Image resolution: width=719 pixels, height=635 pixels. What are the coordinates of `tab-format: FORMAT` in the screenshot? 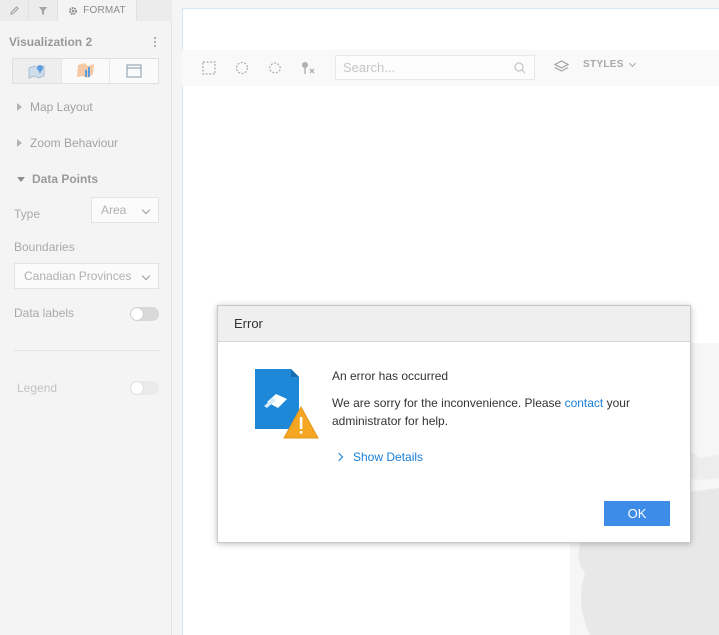 It's located at (97, 10).